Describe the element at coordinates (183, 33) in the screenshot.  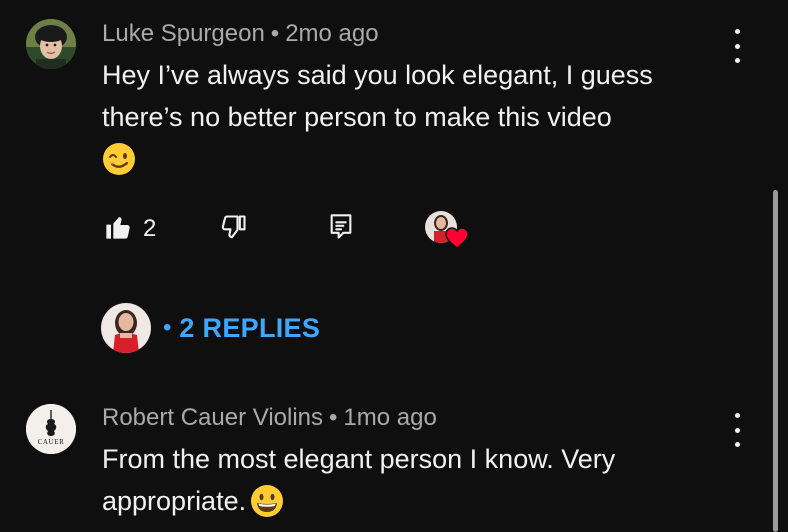
I see `comment-author: Luke Spurgeon` at that location.